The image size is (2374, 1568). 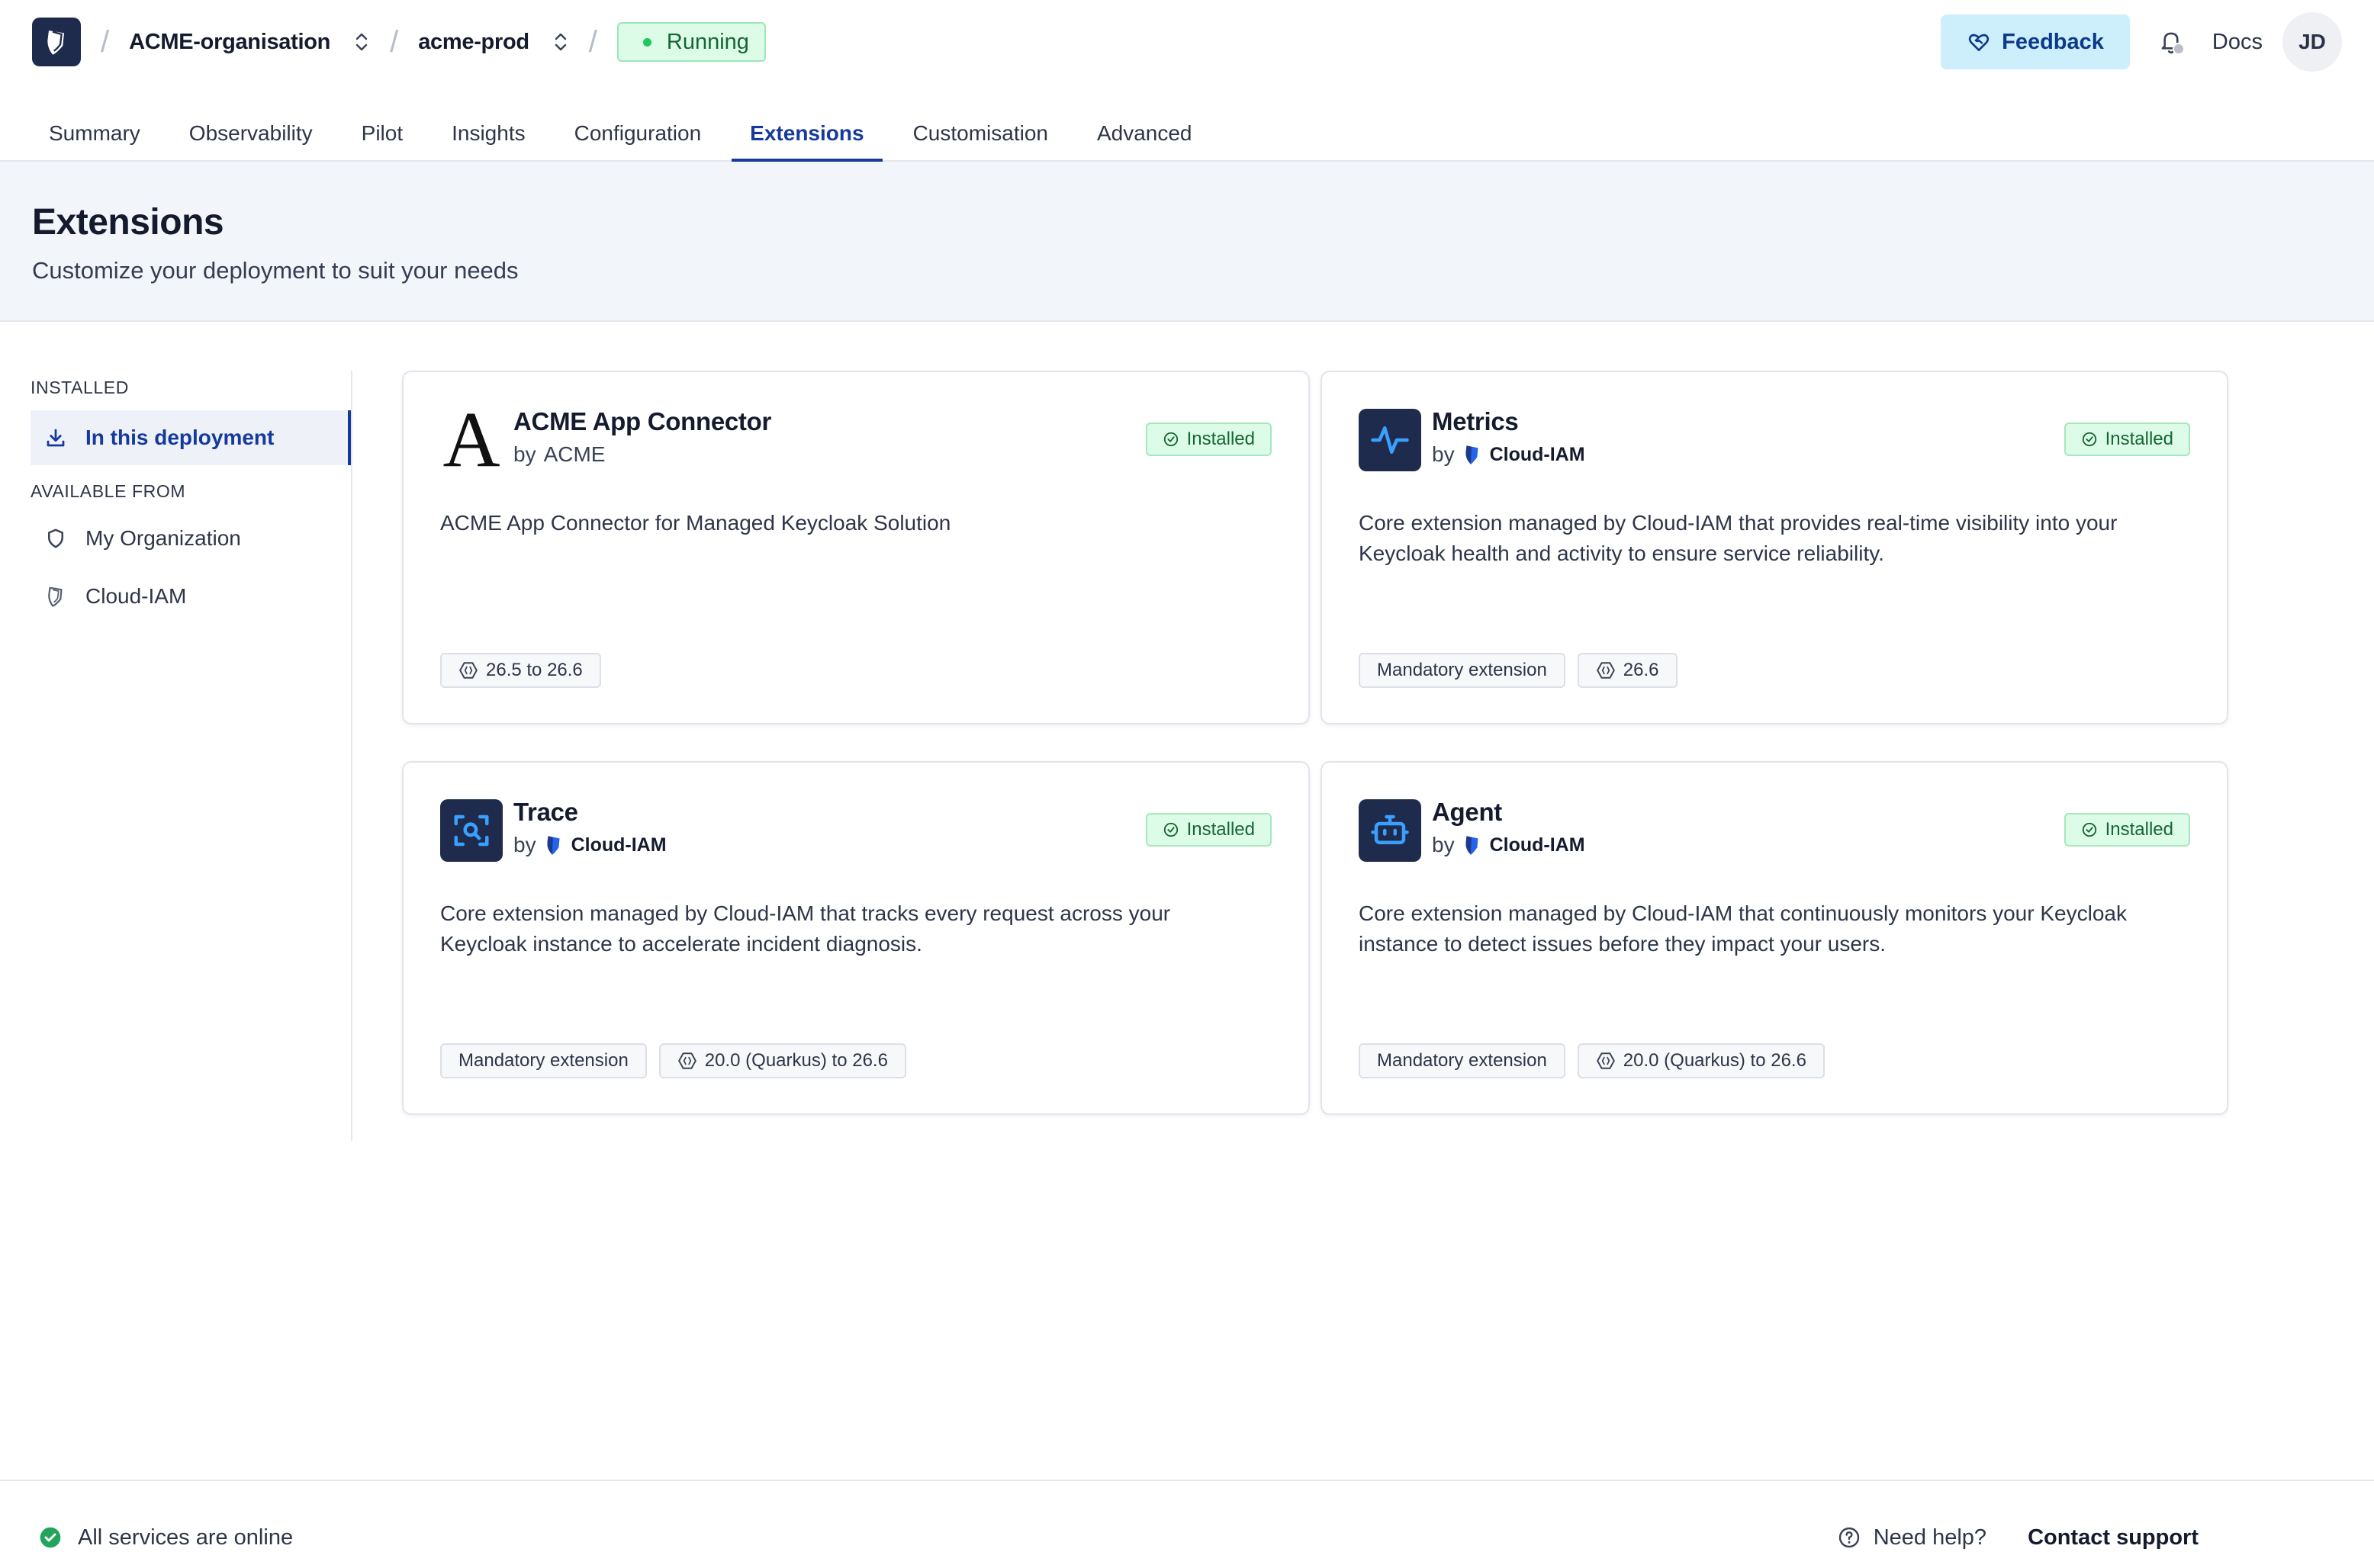 I want to click on sidebar-heading-installed: INSTALLED, so click(x=80, y=387).